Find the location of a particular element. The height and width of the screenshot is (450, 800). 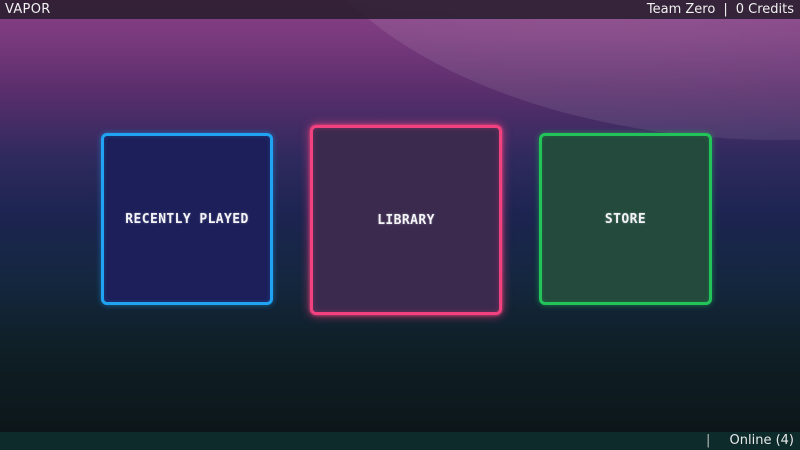

username-link: Team Zero is located at coordinates (681, 9).